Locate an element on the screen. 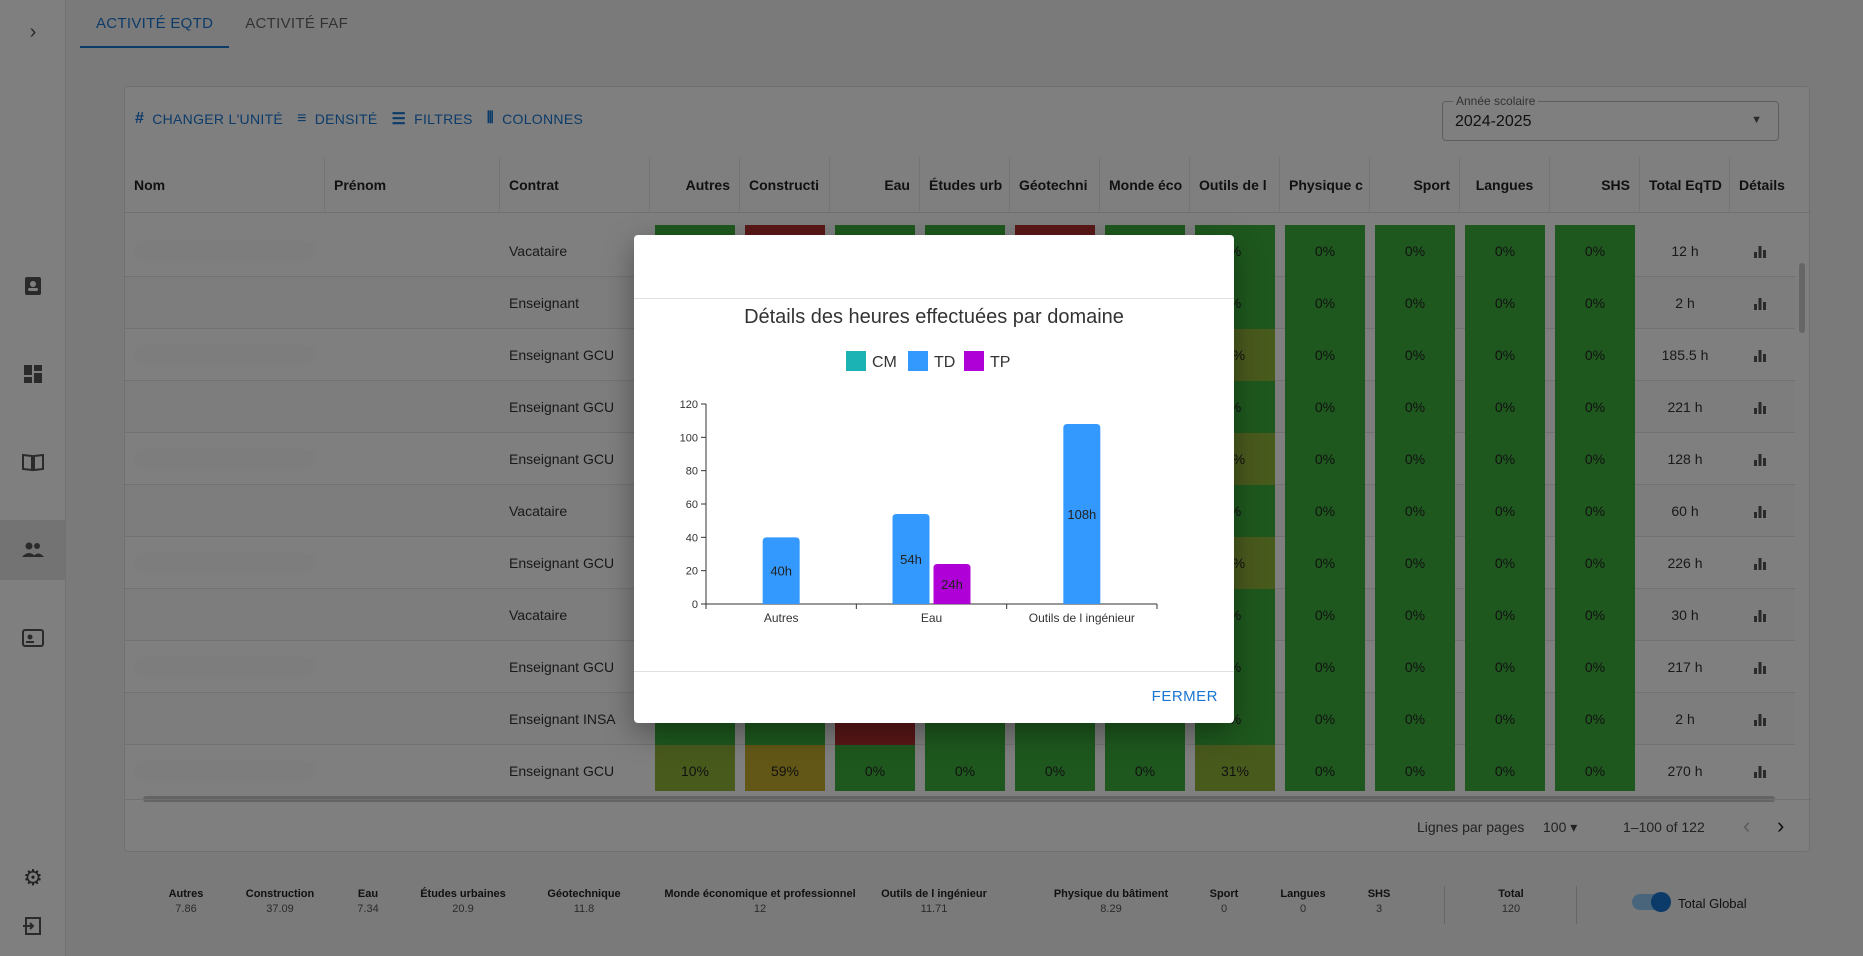 This screenshot has height=956, width=1863. legend-label-cm: CM is located at coordinates (884, 362).